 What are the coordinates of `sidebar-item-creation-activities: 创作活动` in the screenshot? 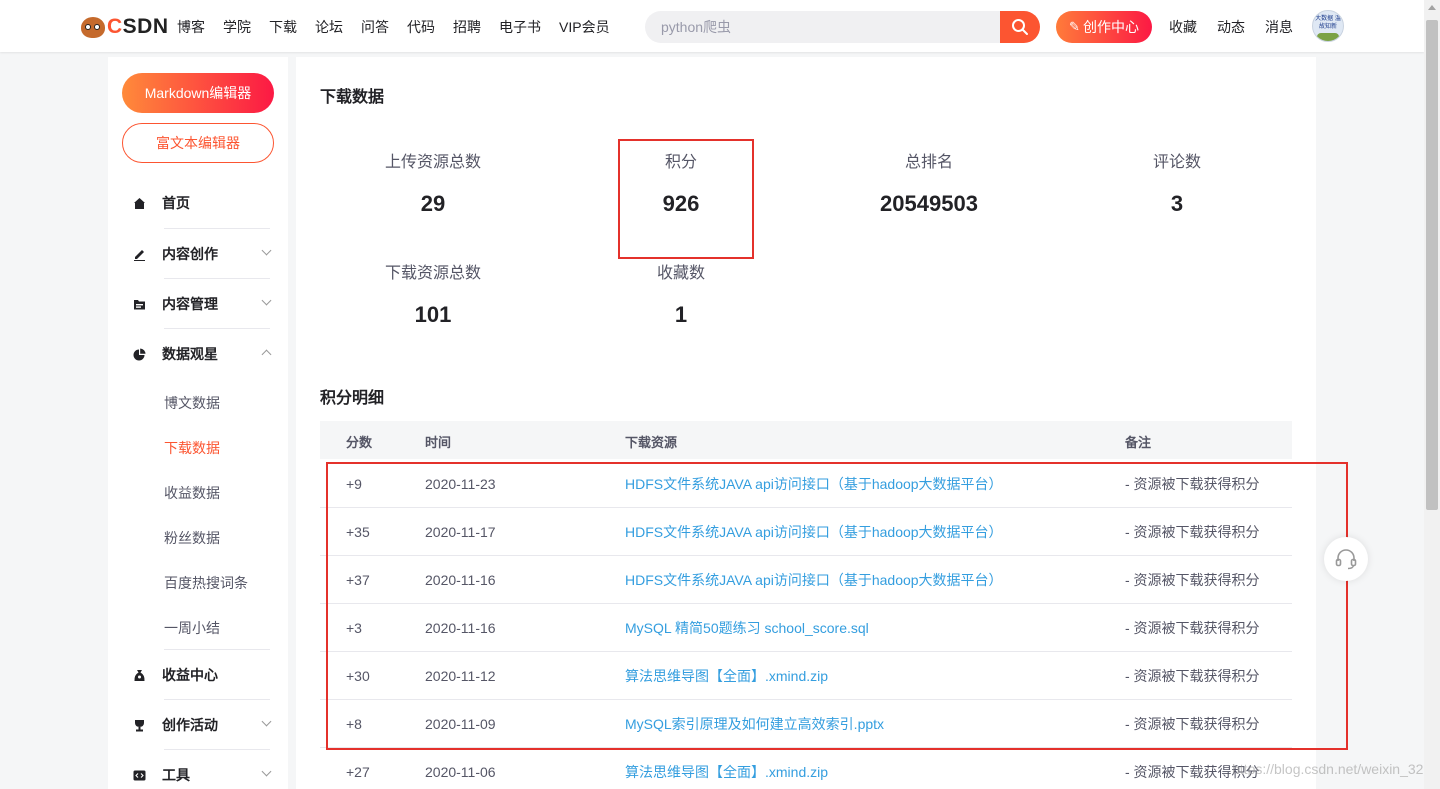 It's located at (202, 725).